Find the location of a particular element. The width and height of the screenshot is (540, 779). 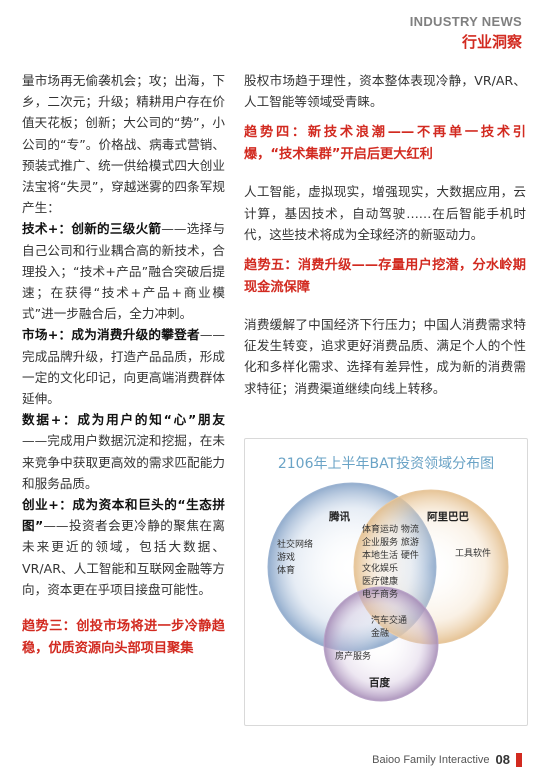

trend-4-heading: 趋势四：新技术浪潮——不再单一技术引爆，“技术集群”开启后更大红利 is located at coordinates (385, 143).